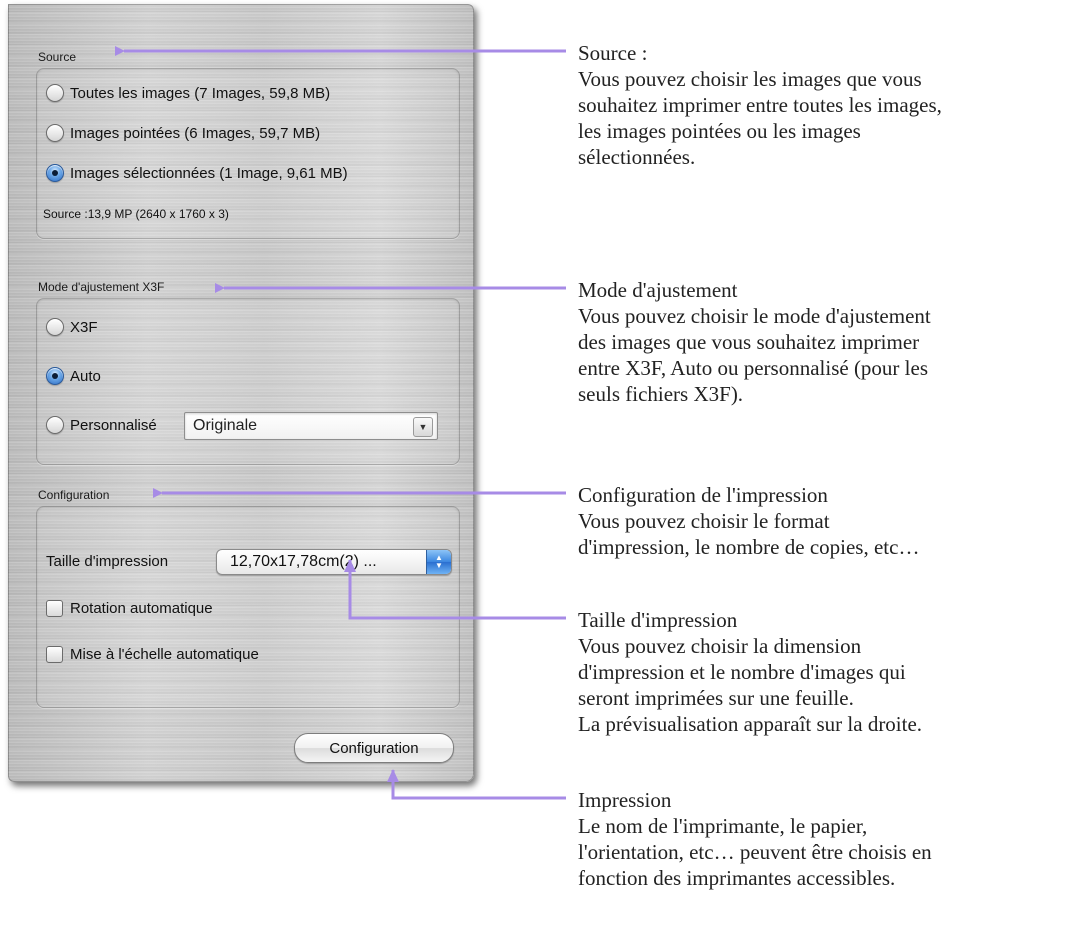 The height and width of the screenshot is (948, 1065). Describe the element at coordinates (637, 157) in the screenshot. I see `annotation-line-text: sélectionnées.` at that location.